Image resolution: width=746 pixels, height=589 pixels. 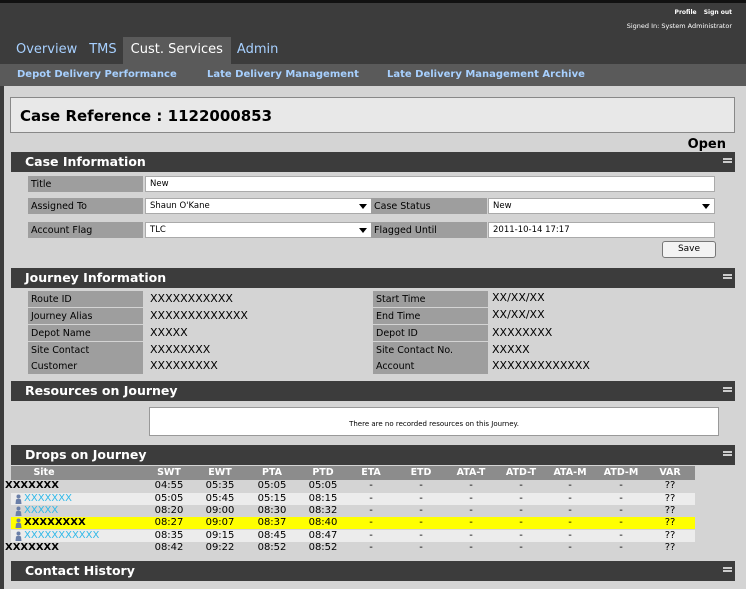 I want to click on drop-cell-ewt: 09:07, so click(x=220, y=522).